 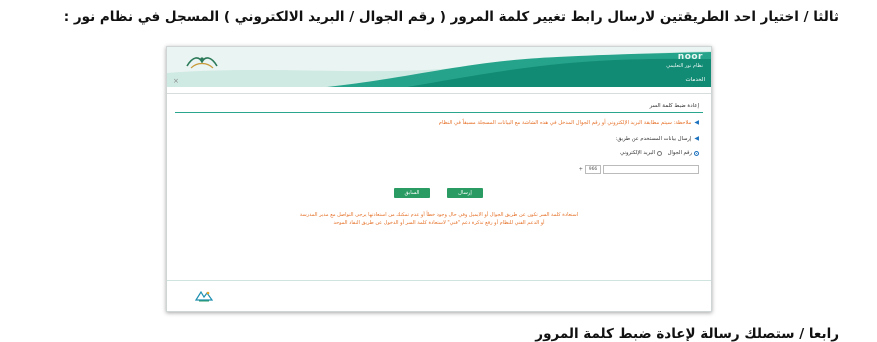 I want to click on send-button: إرسال, so click(x=465, y=193).